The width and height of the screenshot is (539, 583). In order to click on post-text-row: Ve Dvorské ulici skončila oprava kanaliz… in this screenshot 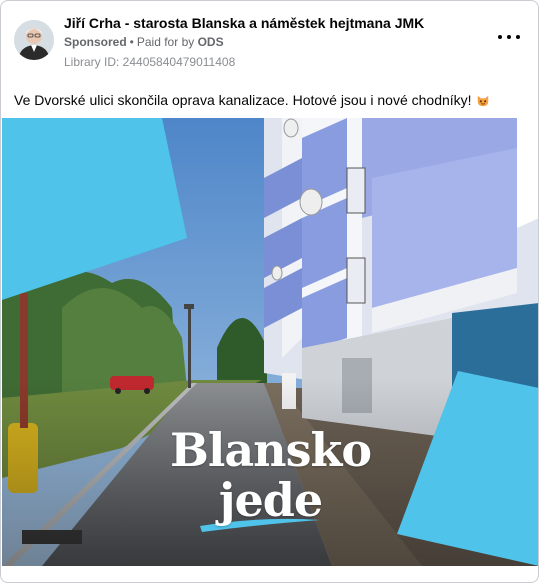, I will do `click(252, 100)`.